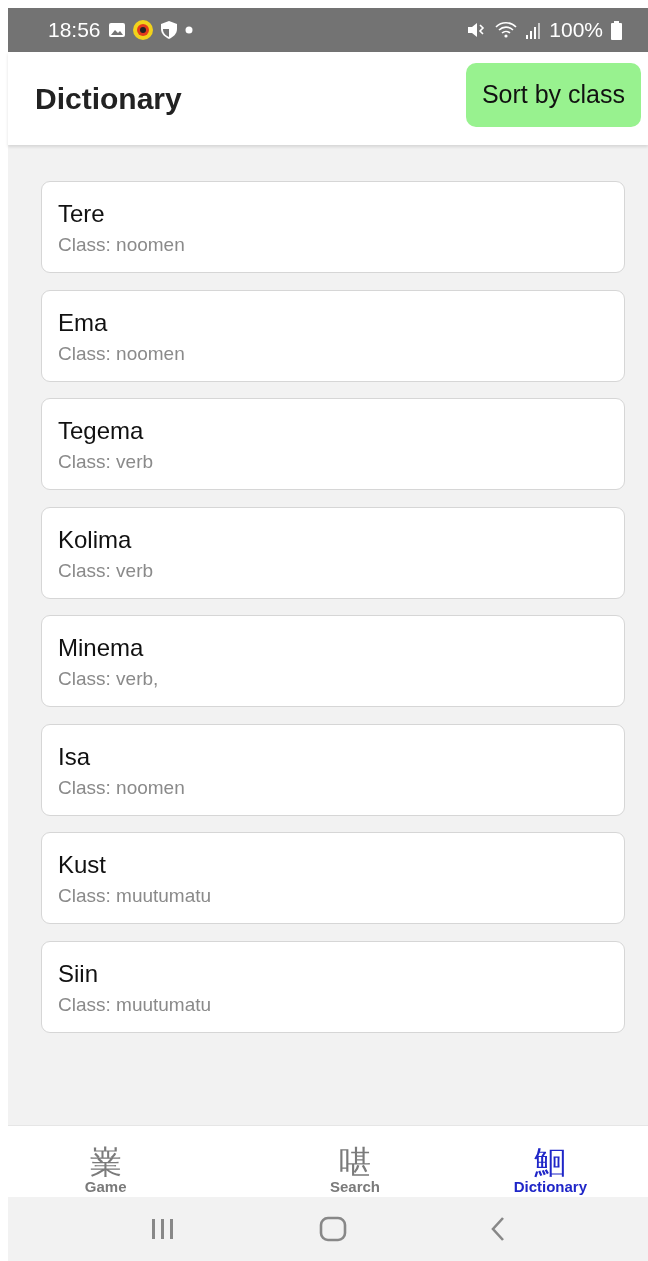 This screenshot has height=1261, width=648. Describe the element at coordinates (95, 539) in the screenshot. I see `word-text: Kolima` at that location.